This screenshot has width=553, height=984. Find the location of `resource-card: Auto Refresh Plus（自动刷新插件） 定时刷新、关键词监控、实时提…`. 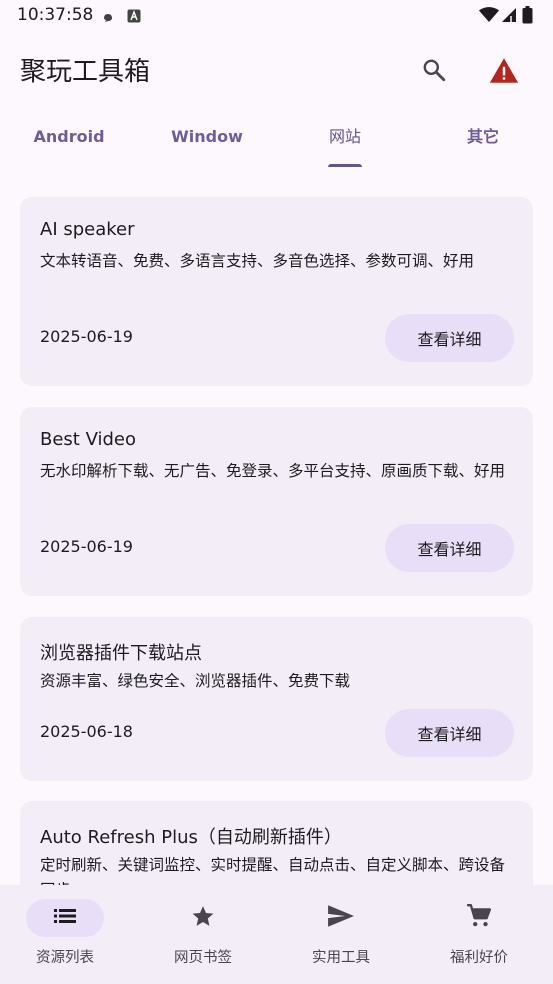

resource-card: Auto Refresh Plus（自动刷新插件） 定时刷新、关键词监控、实时提… is located at coordinates (276, 843).